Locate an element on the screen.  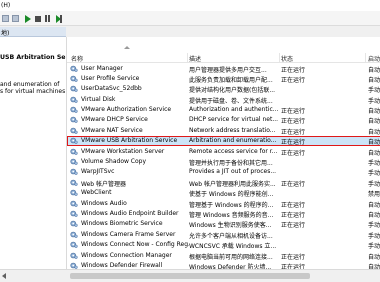
column-header-status: 状态 is located at coordinates (287, 58).